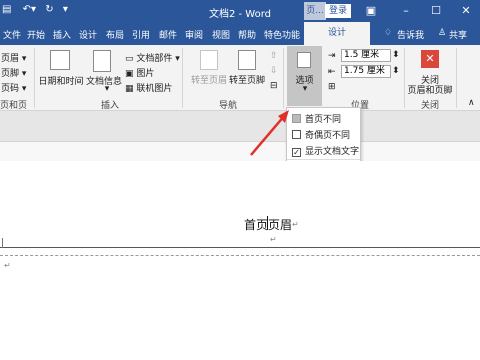  What do you see at coordinates (141, 34) in the screenshot?
I see `tab-references: 引用` at bounding box center [141, 34].